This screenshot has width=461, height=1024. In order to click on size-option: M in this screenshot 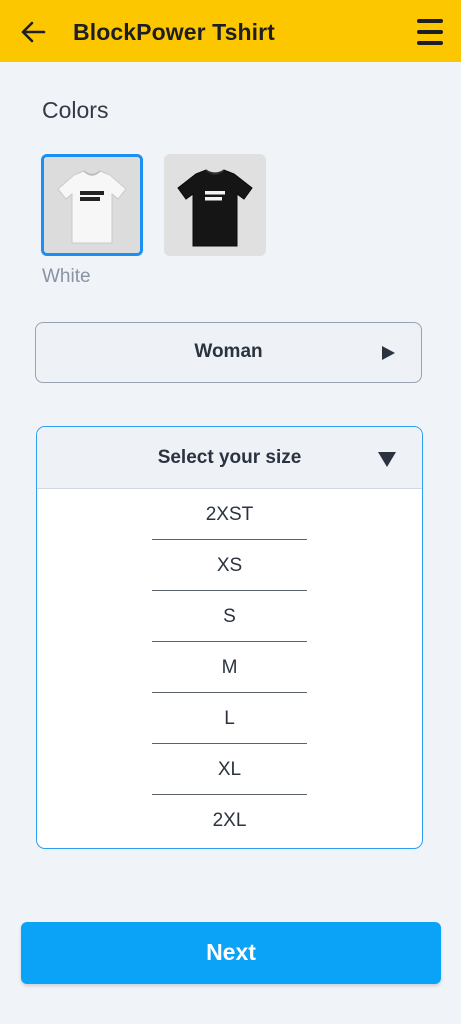, I will do `click(229, 667)`.